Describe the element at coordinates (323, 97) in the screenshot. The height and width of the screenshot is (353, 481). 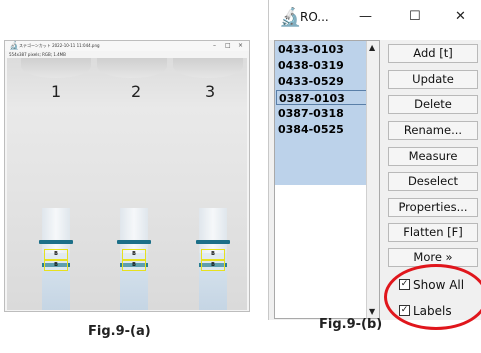
I see `roi-list-item-focused: 0387-0103` at that location.